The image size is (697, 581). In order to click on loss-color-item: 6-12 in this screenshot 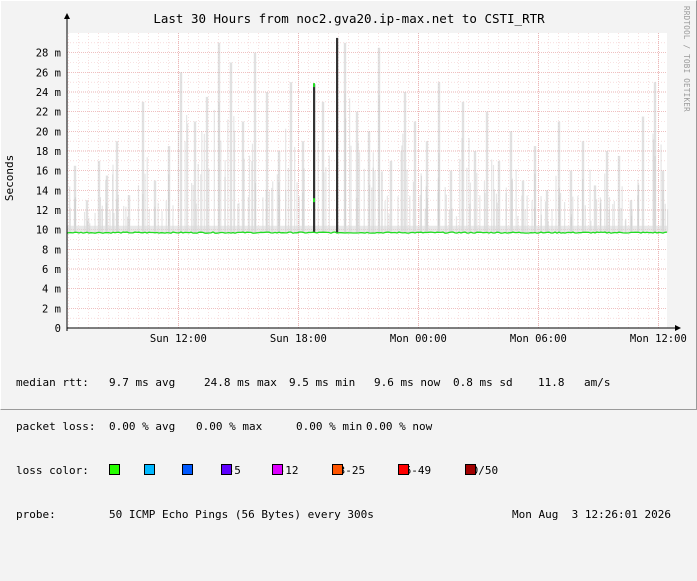, I will do `click(285, 471)`.